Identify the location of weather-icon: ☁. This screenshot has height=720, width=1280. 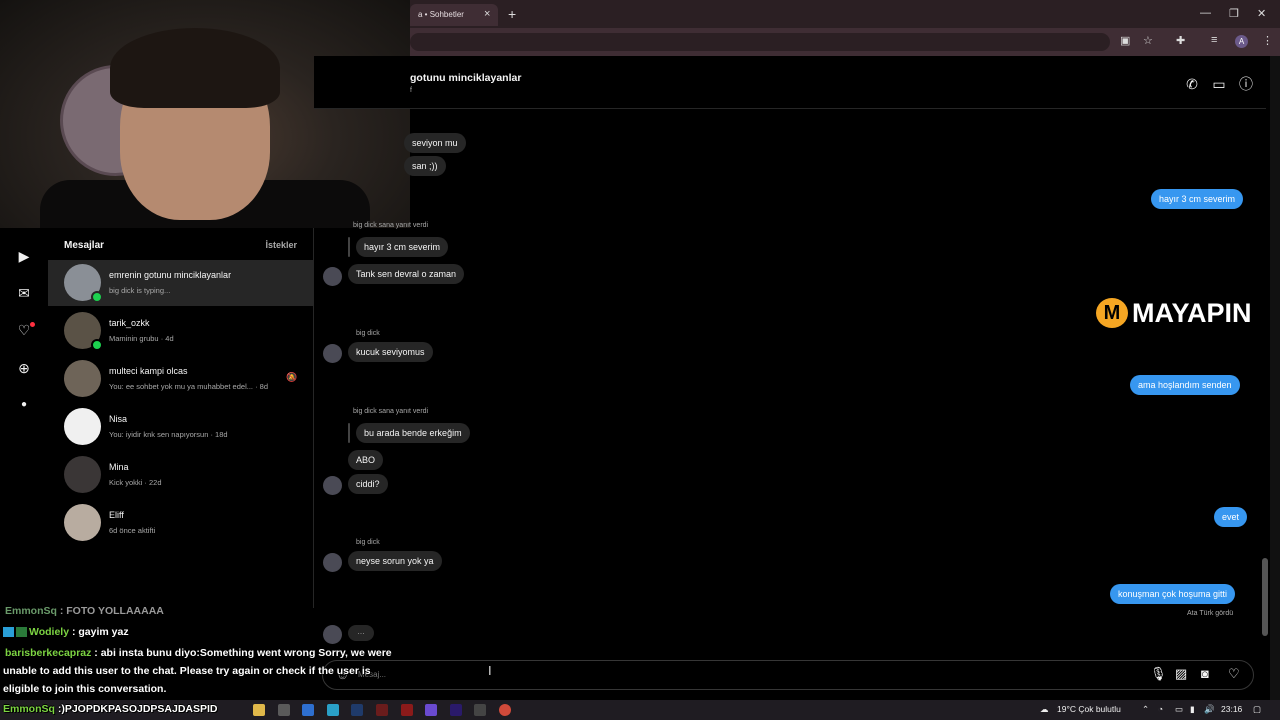
(1044, 709).